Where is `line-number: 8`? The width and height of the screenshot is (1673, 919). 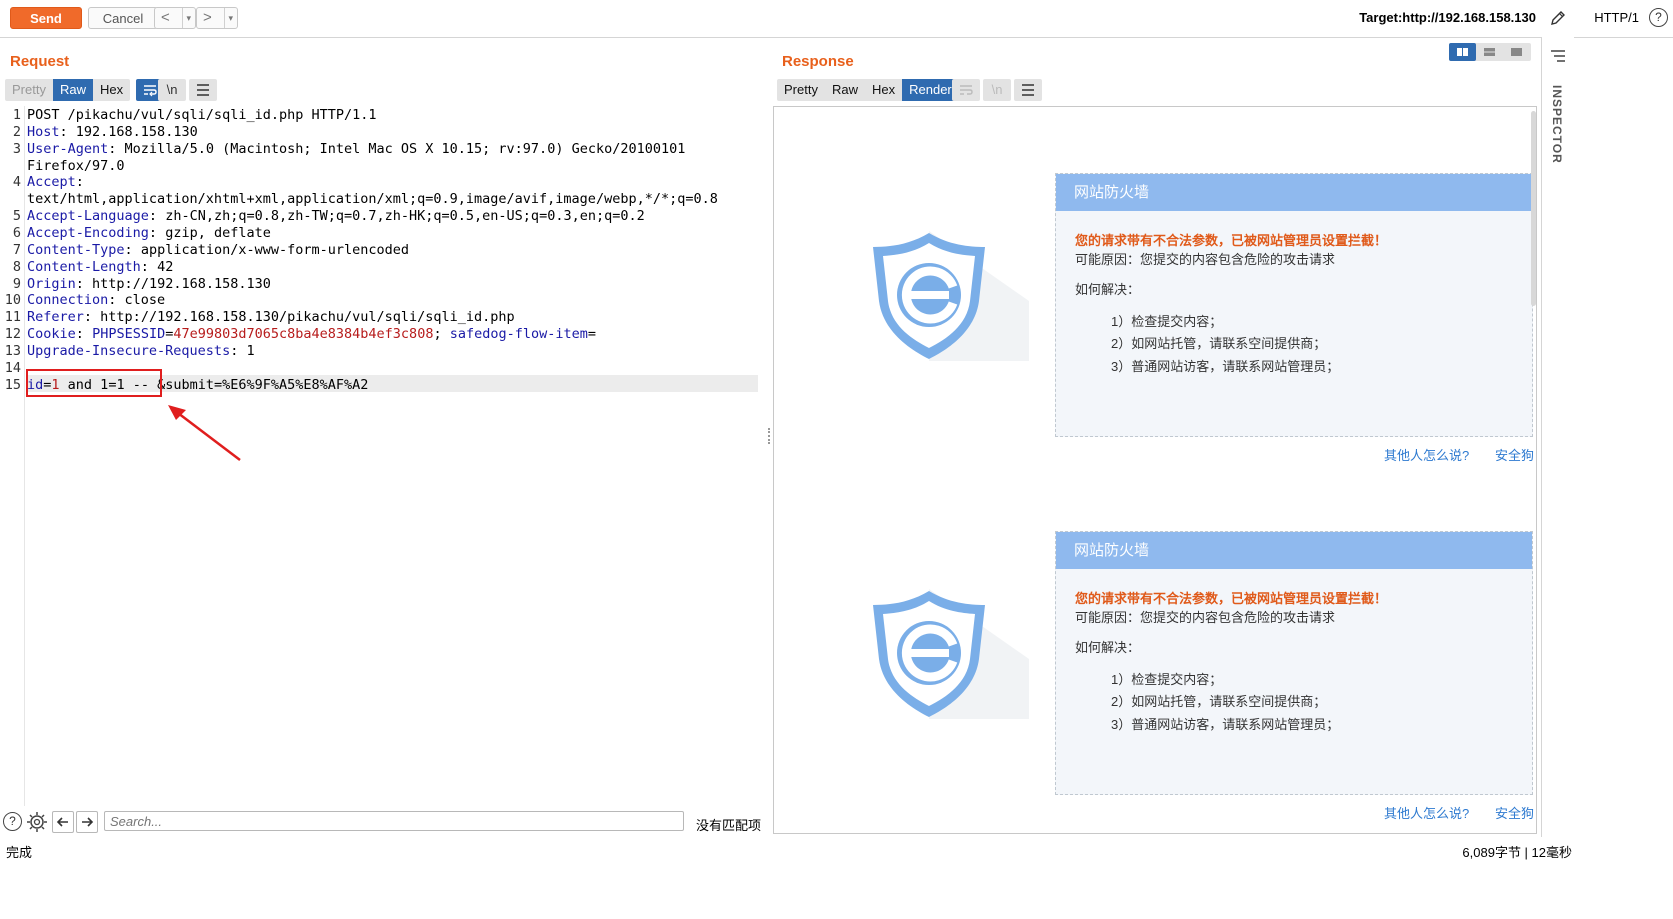
line-number: 8 is located at coordinates (16, 266).